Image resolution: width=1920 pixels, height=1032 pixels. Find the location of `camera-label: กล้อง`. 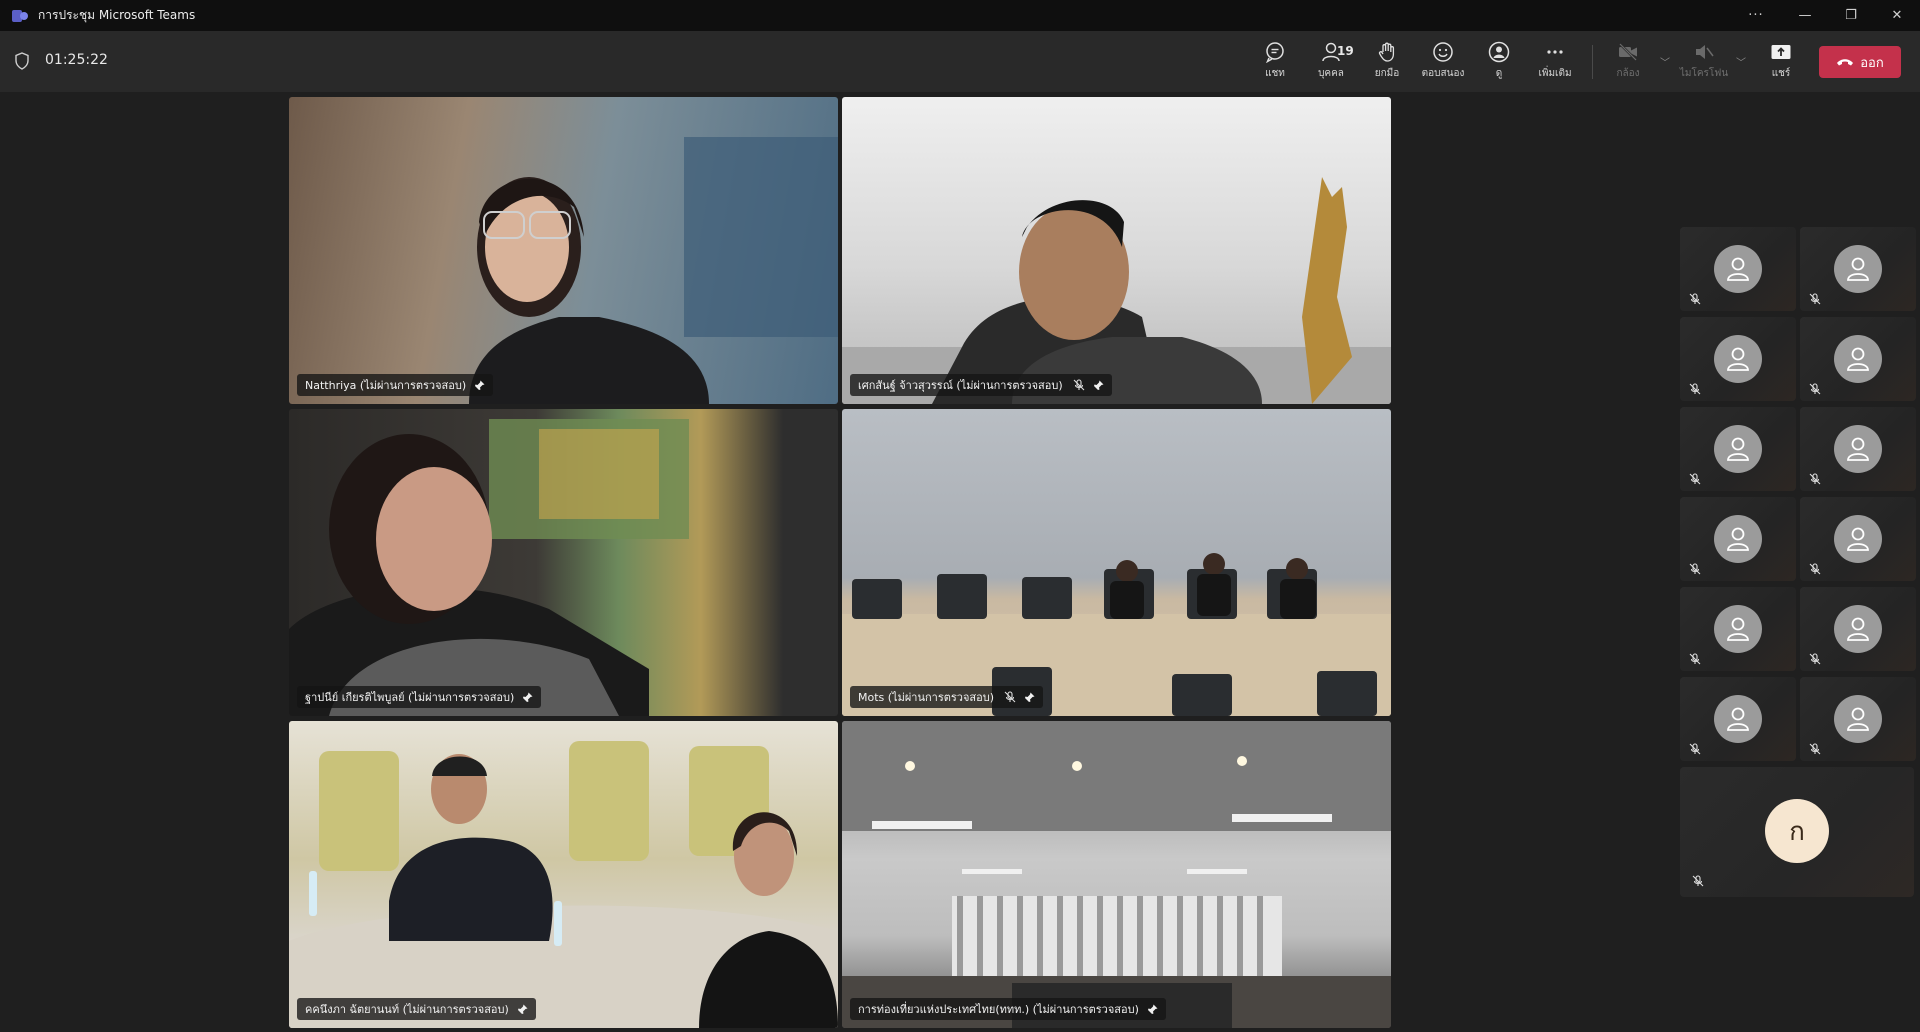

camera-label: กล้อง is located at coordinates (1628, 73).